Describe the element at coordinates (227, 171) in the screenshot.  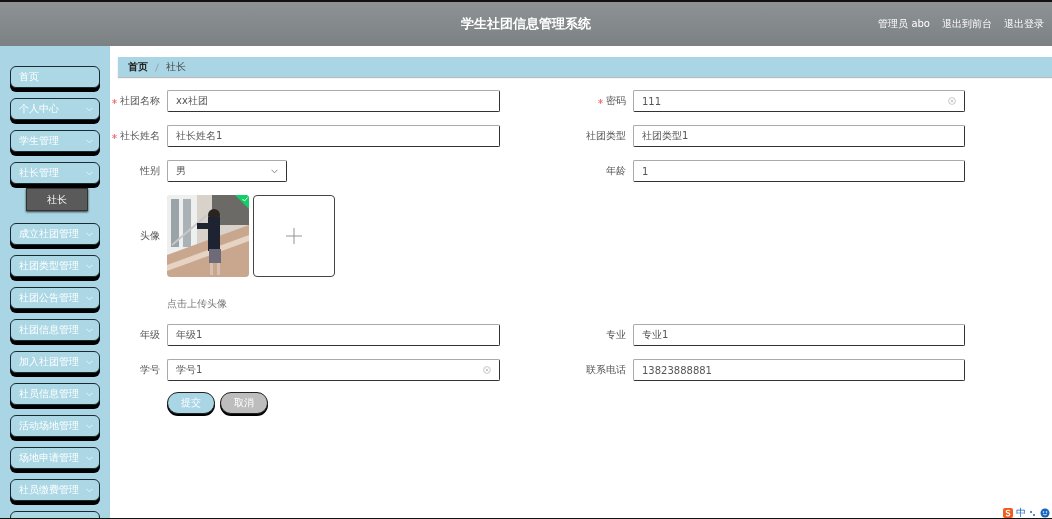
I see `select-field: 男` at that location.